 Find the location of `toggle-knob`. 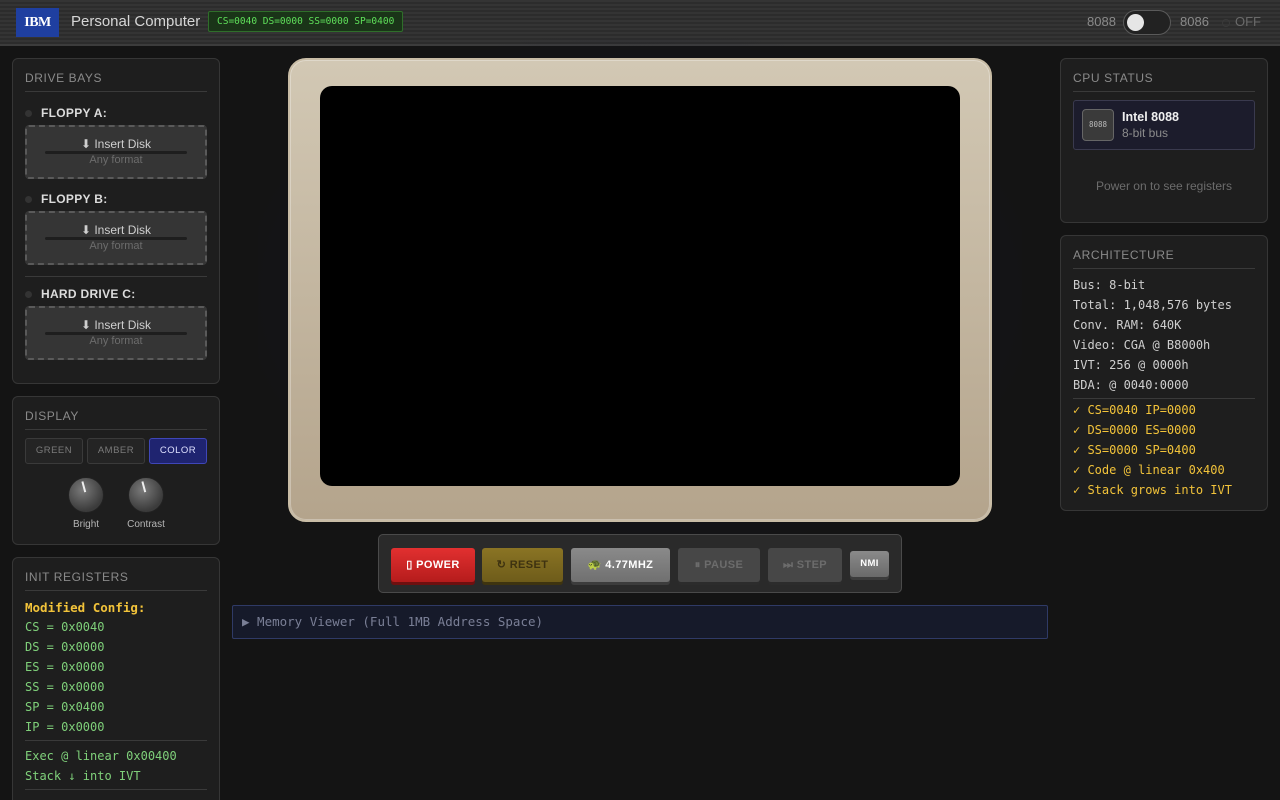

toggle-knob is located at coordinates (1135, 22).